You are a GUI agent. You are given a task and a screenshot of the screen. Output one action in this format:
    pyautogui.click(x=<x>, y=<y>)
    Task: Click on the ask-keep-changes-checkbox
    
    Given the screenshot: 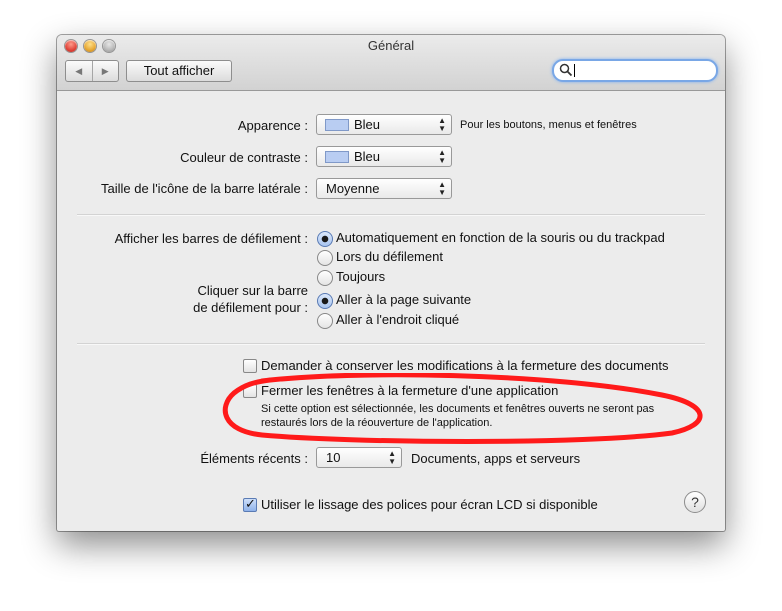 What is the action you would take?
    pyautogui.click(x=250, y=366)
    